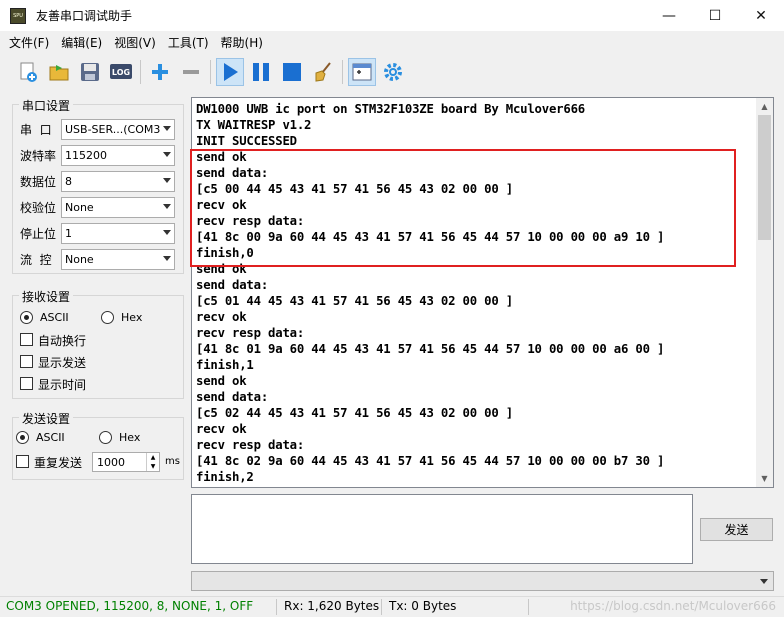  I want to click on tx-count: Tx: 0 Bytes, so click(423, 606).